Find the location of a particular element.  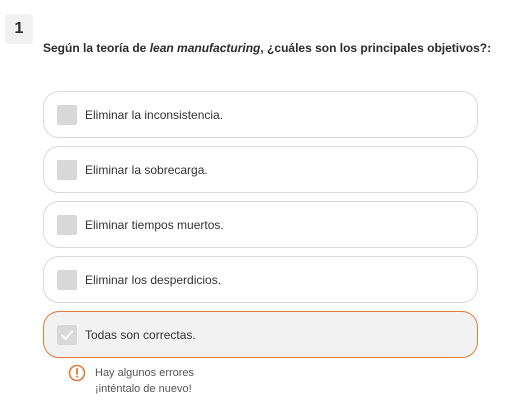

answer-option: Eliminar tiempos muertos. is located at coordinates (260, 224).